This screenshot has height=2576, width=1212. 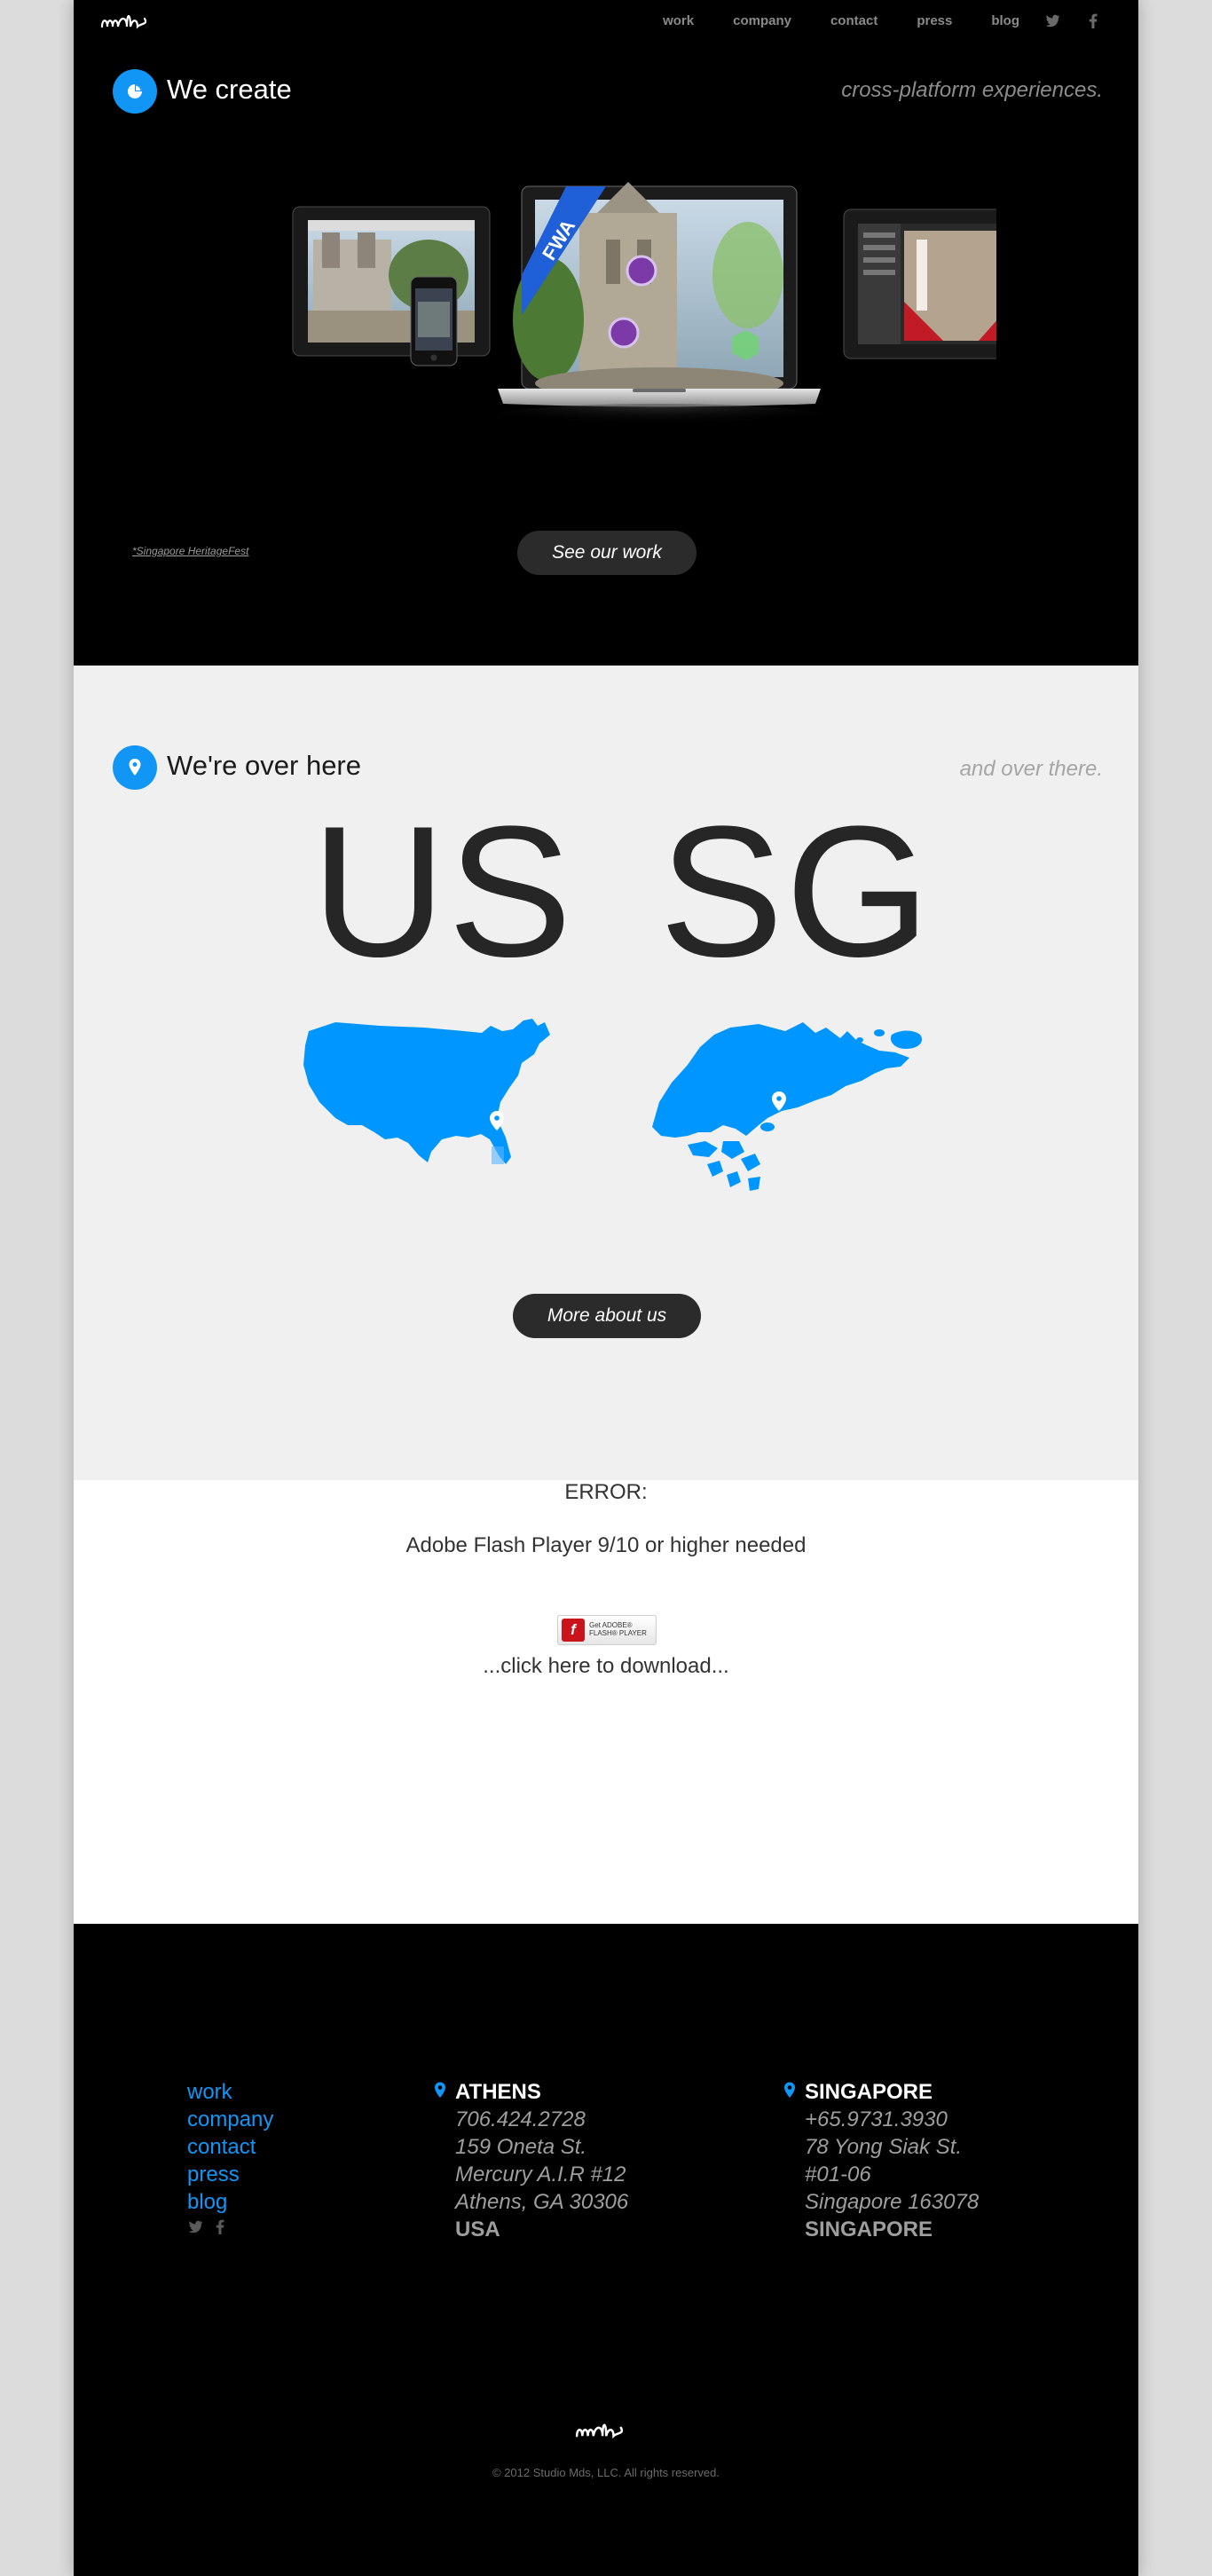 What do you see at coordinates (854, 20) in the screenshot?
I see `nav-contact: contact` at bounding box center [854, 20].